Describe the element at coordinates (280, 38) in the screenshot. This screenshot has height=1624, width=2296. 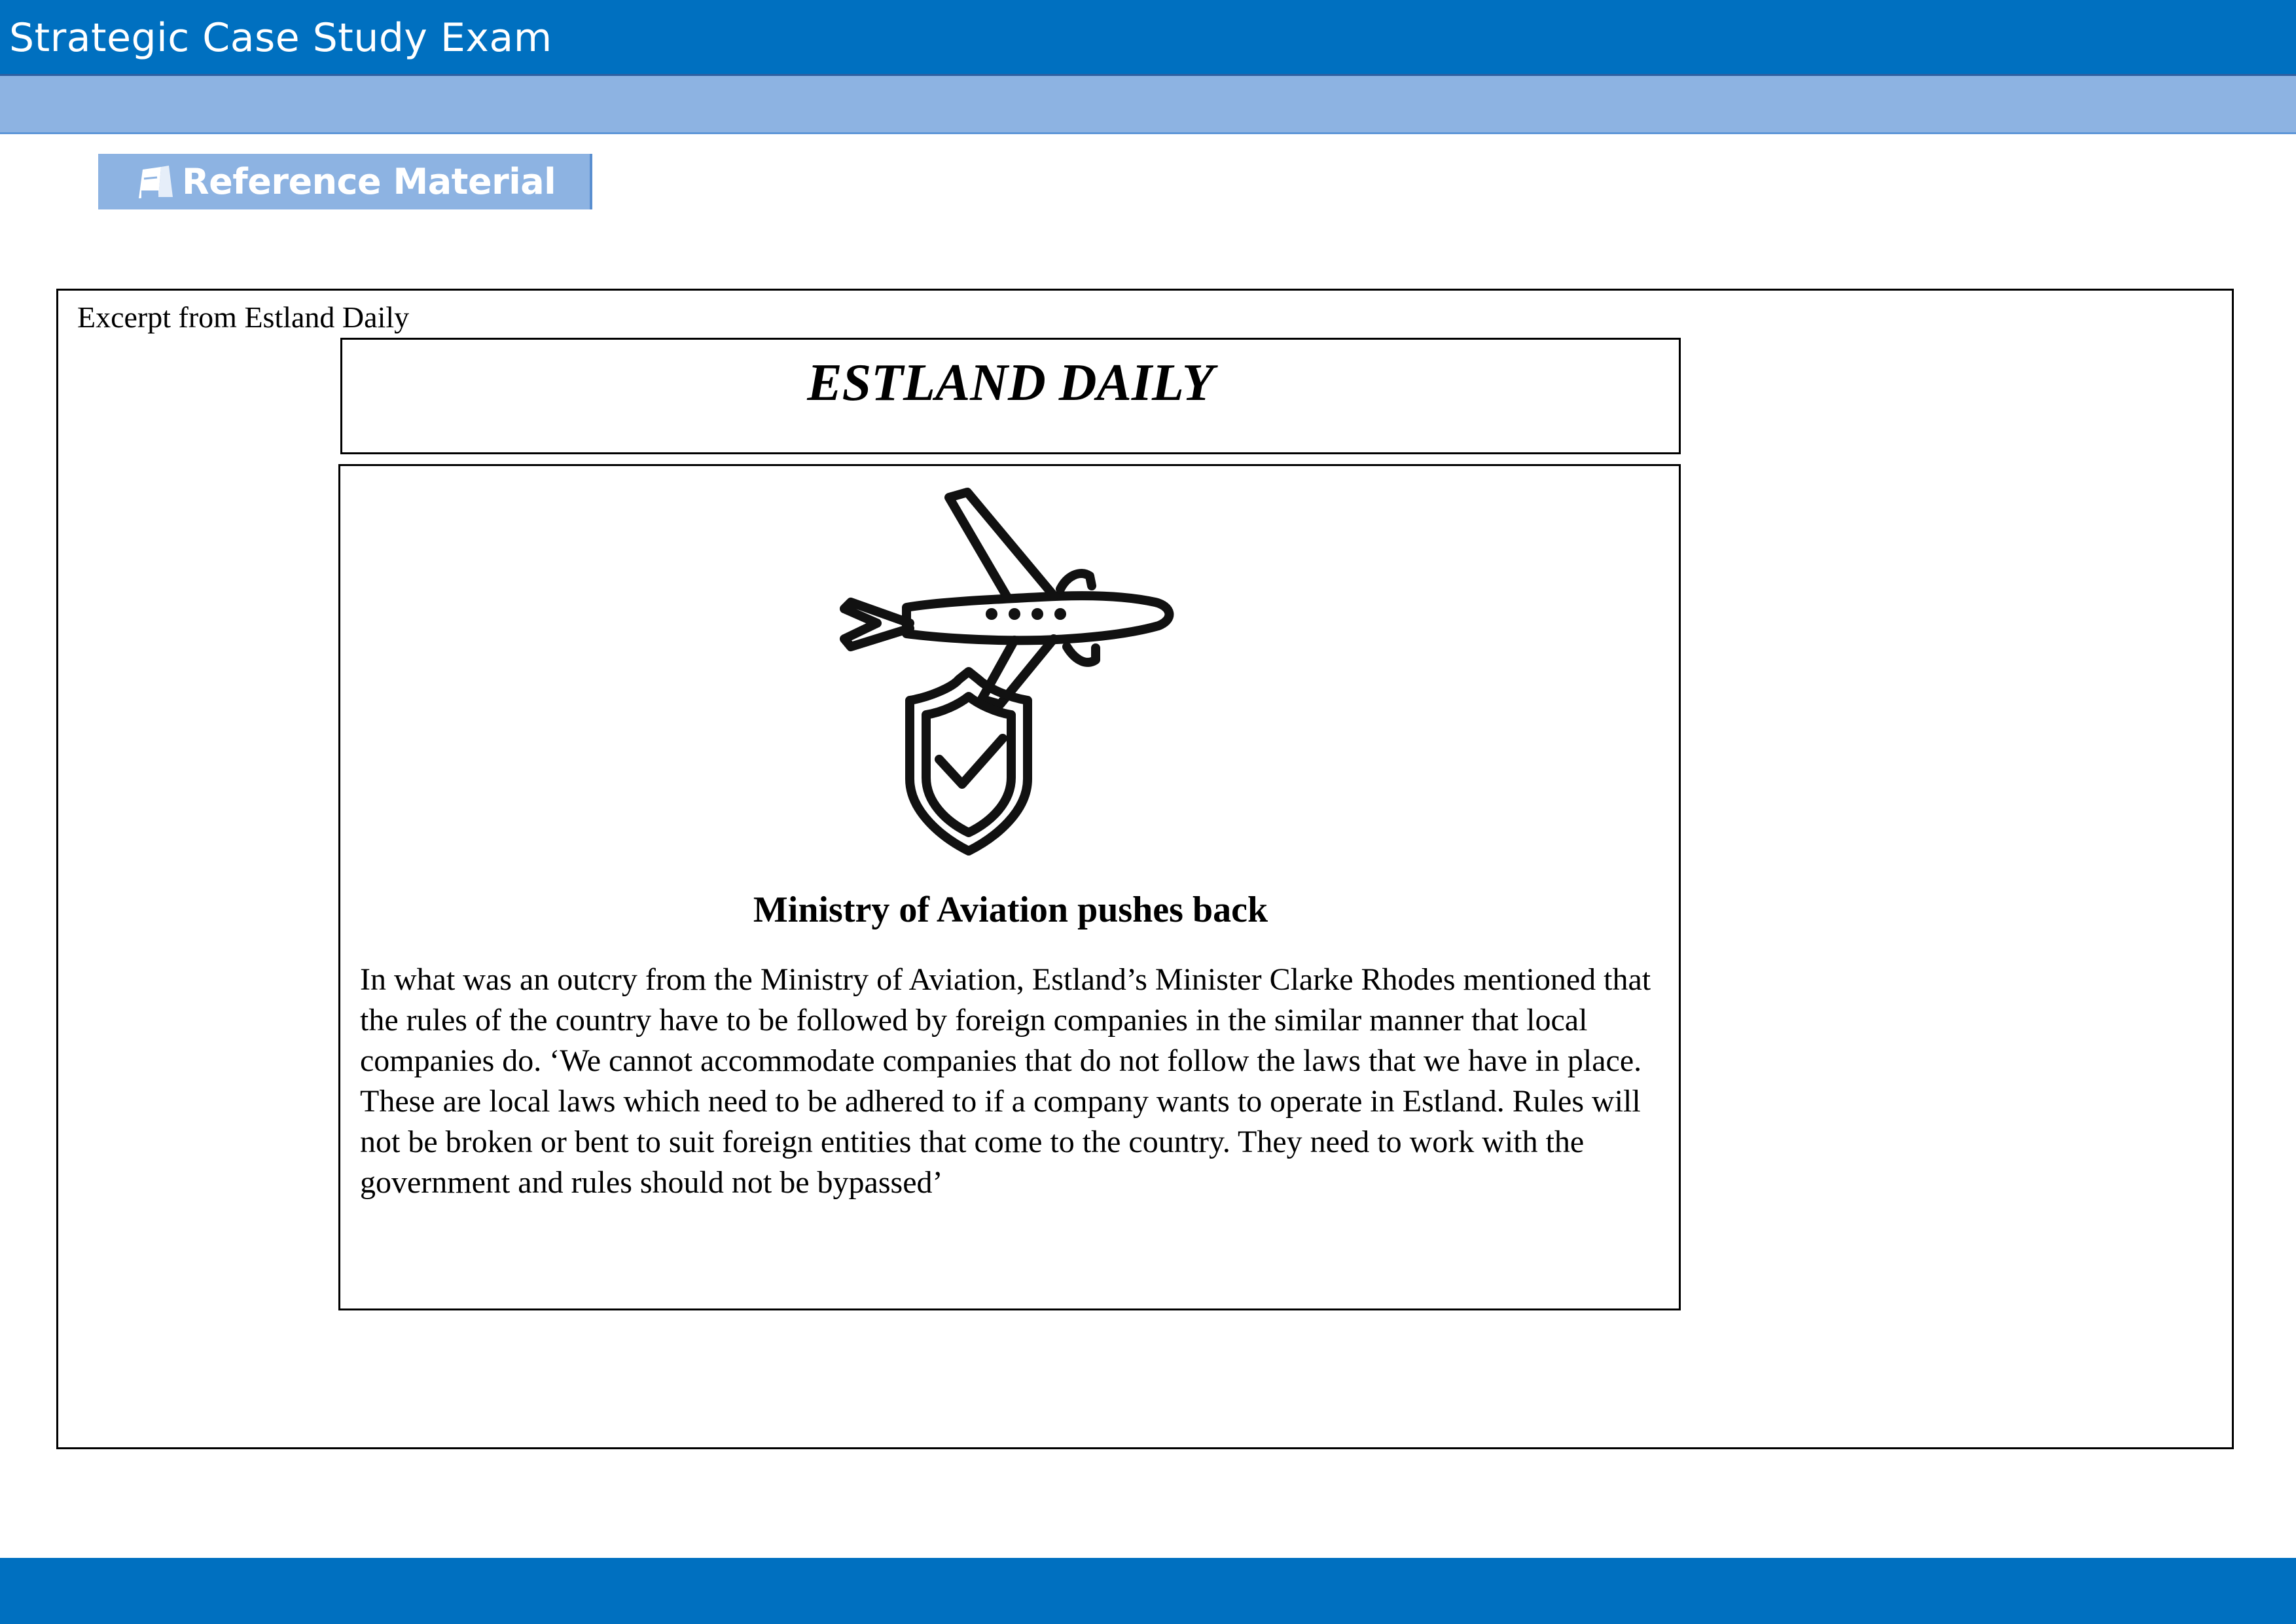
I see `app-title: Strategic Case Study Exam` at that location.